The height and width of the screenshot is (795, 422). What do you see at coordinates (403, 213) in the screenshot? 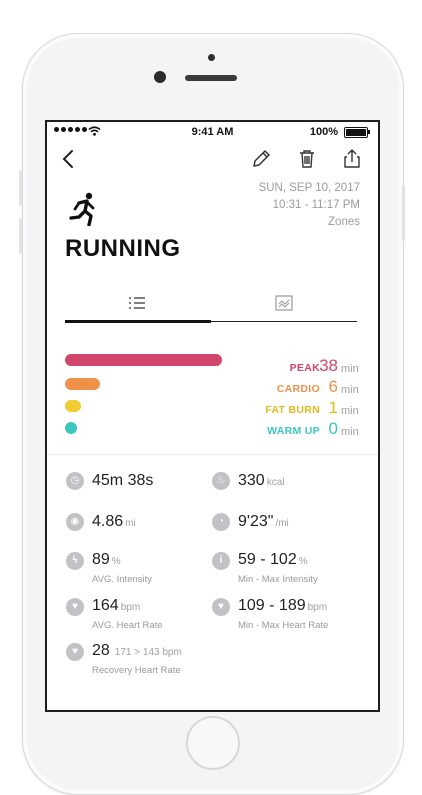
I see `power-button` at bounding box center [403, 213].